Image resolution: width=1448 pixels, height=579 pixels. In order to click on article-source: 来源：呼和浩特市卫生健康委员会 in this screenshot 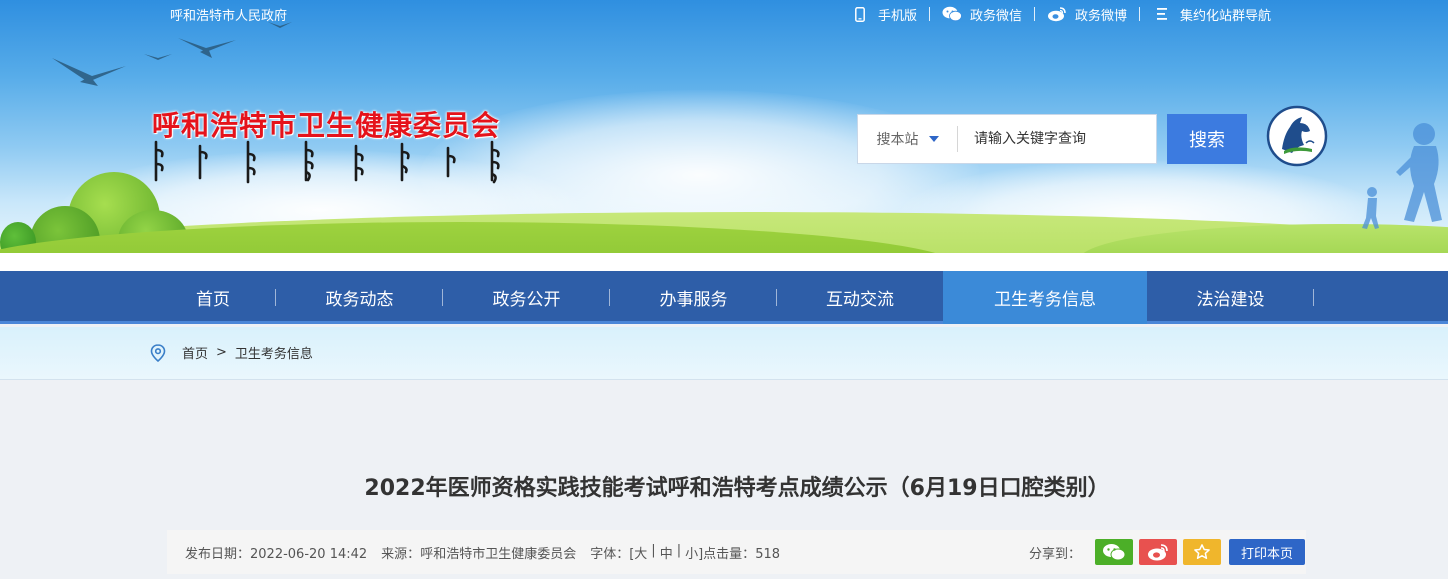, I will do `click(478, 552)`.